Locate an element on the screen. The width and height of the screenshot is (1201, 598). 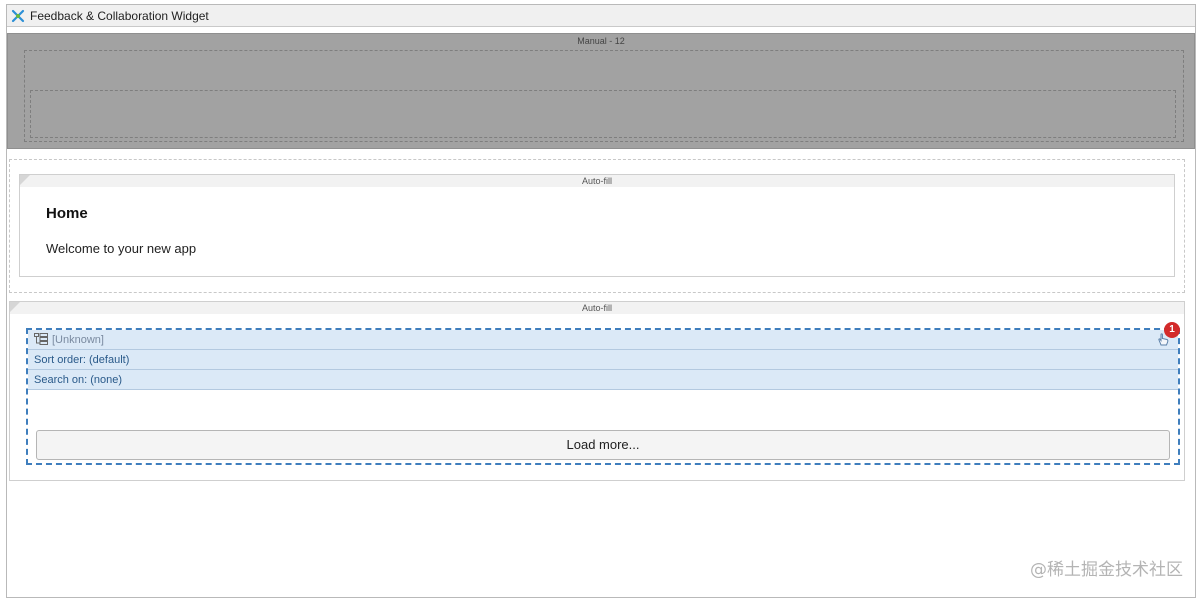
widget-title-bar: Feedback & Collaboration Widget is located at coordinates (601, 16).